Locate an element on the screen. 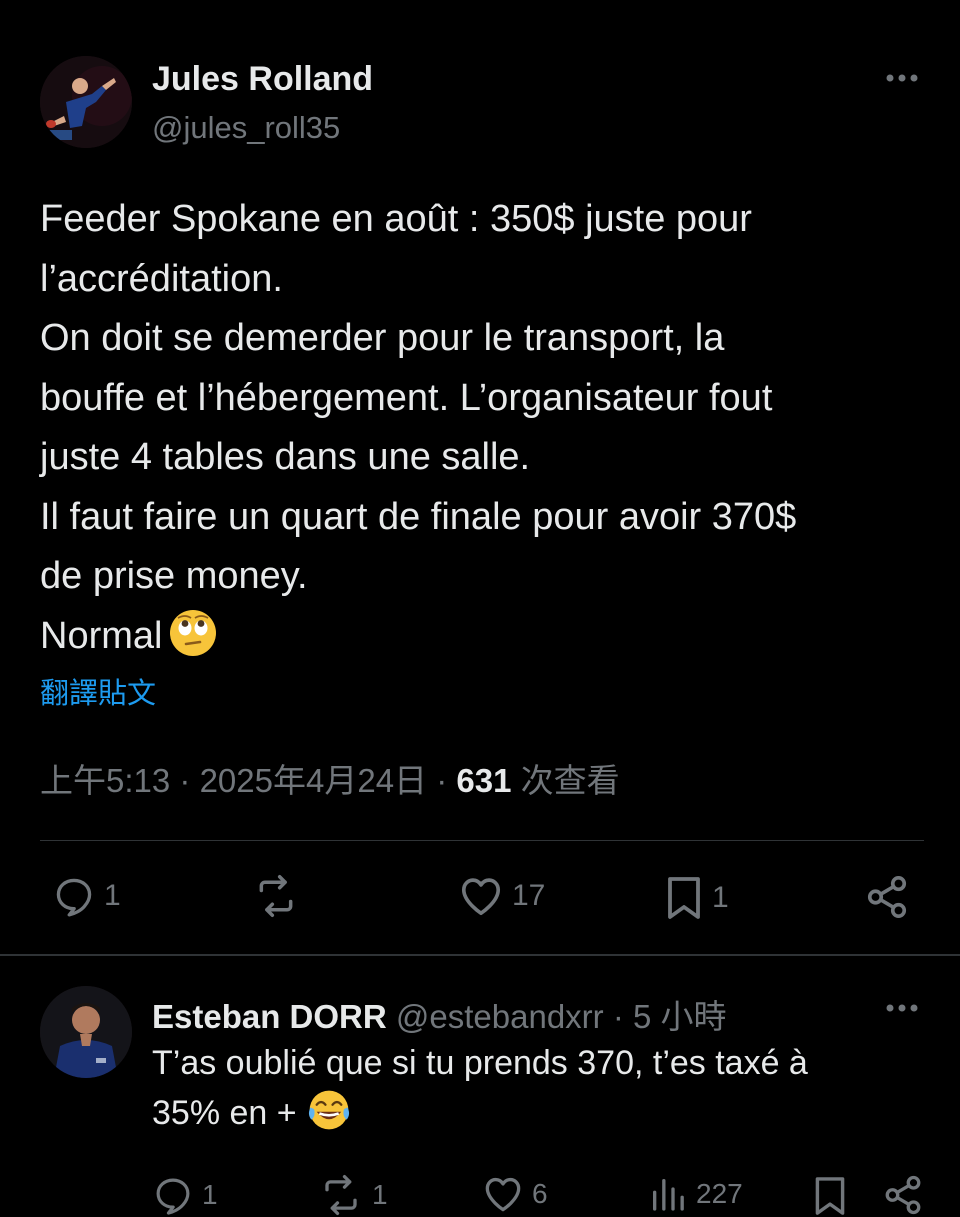 This screenshot has height=1217, width=960. post-text-line-last: Normal is located at coordinates (490, 637).